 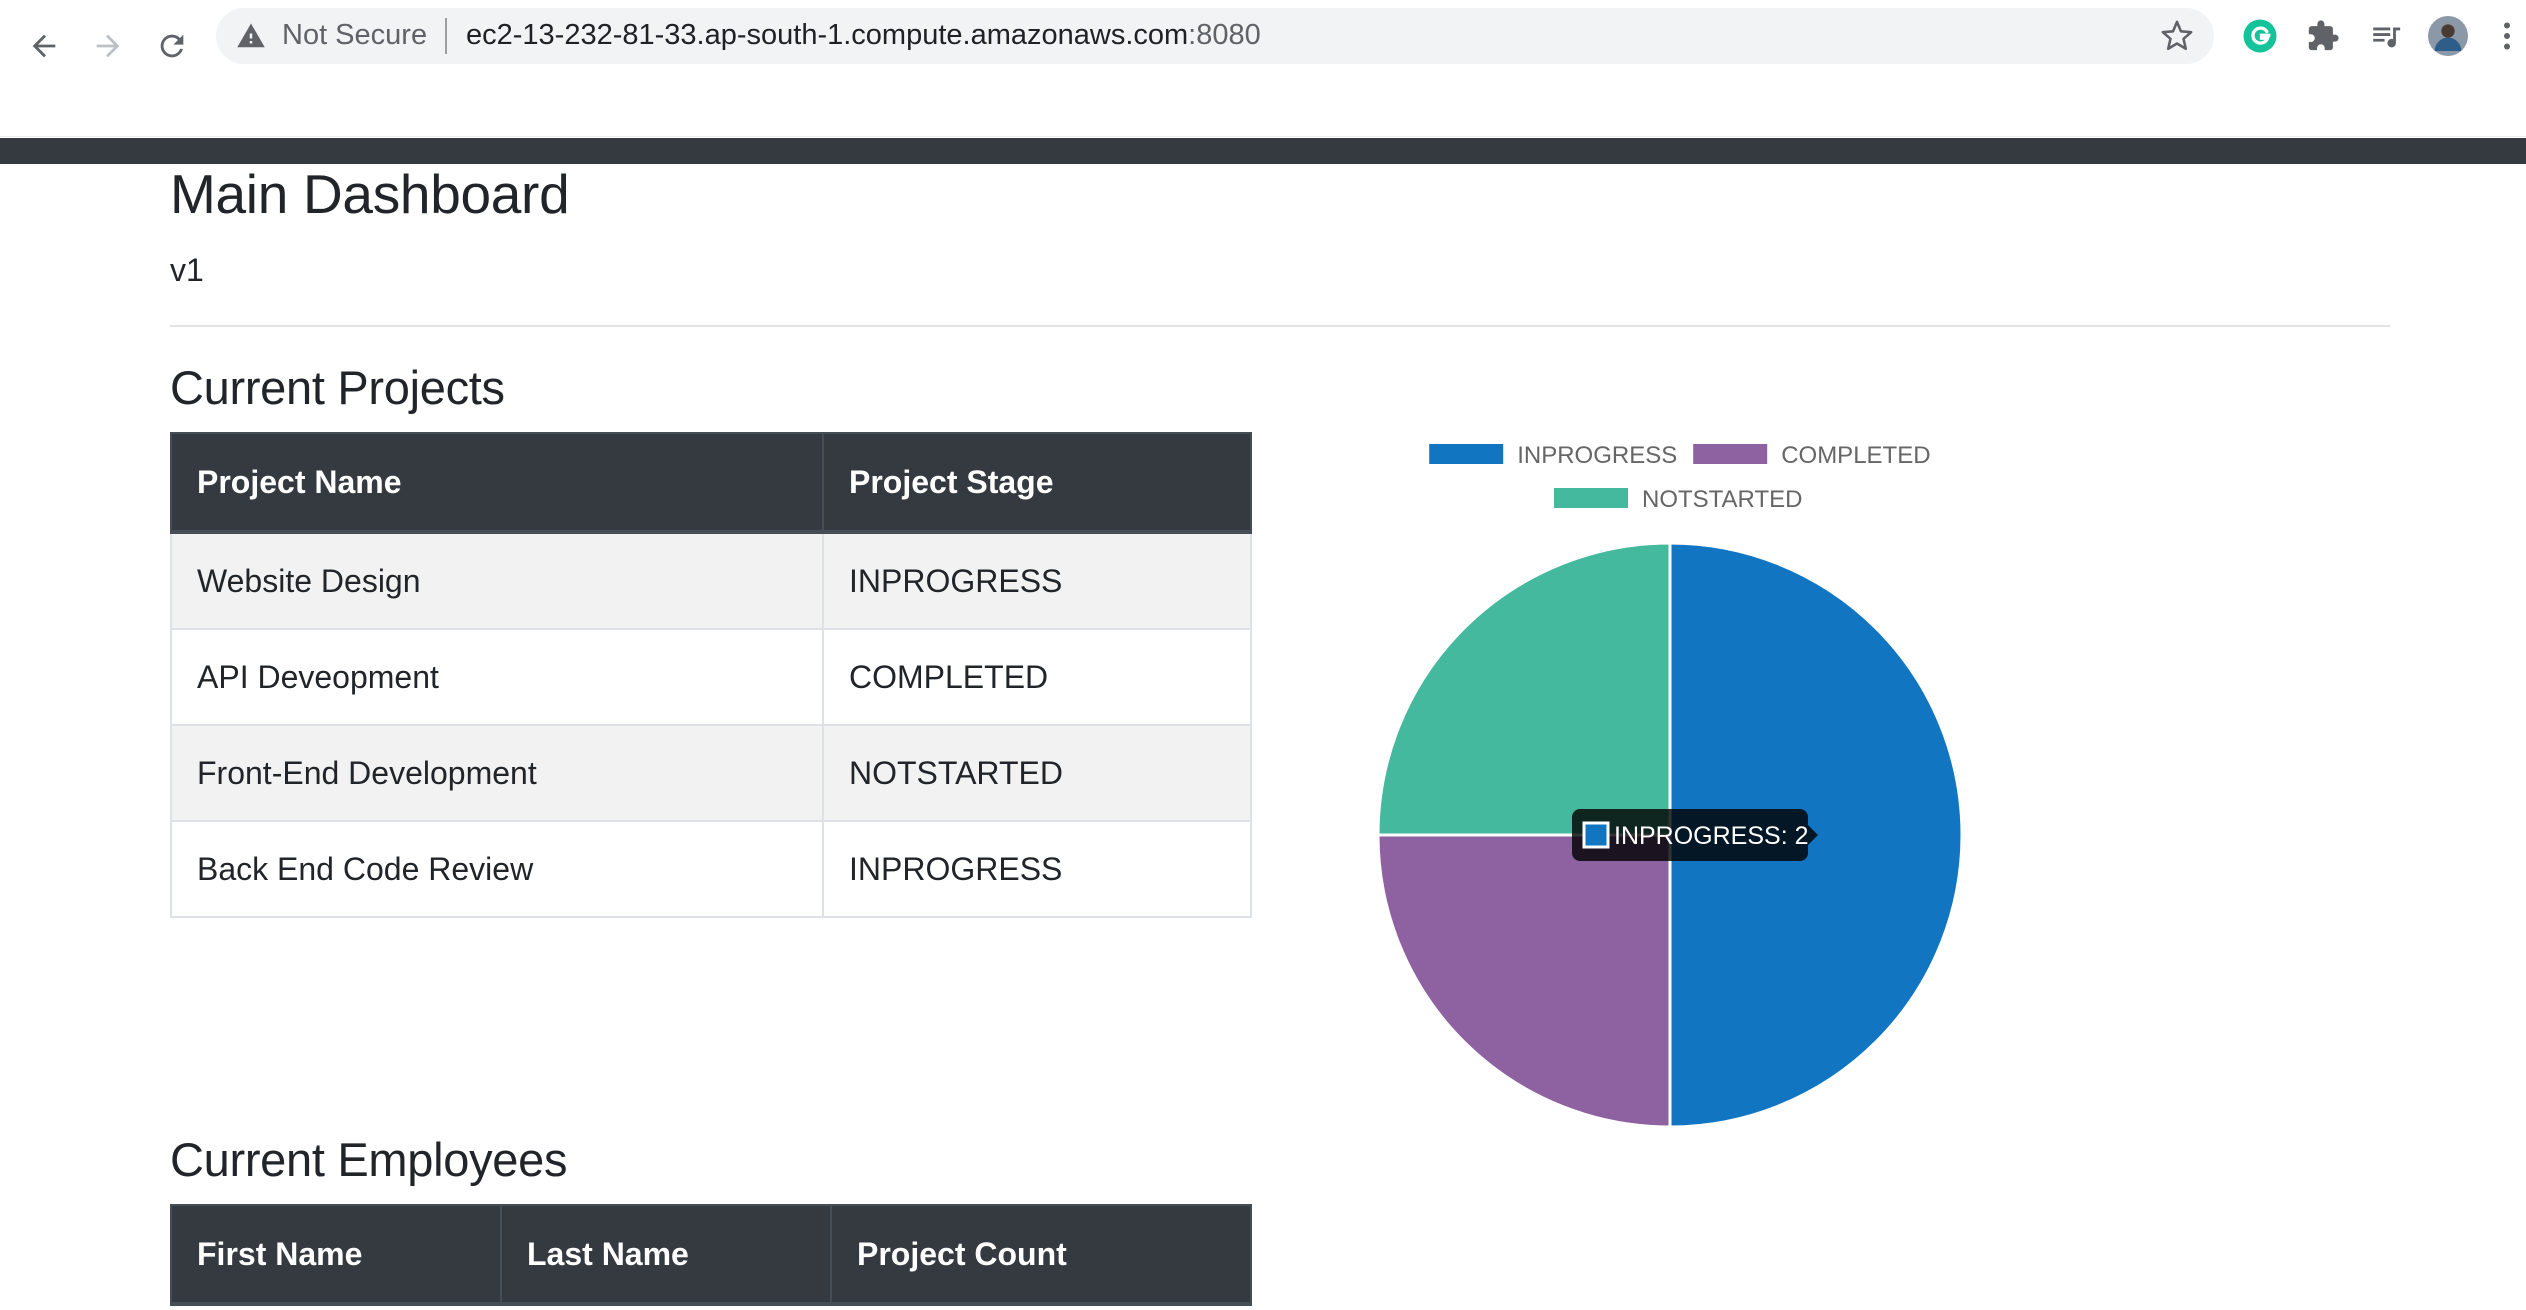 I want to click on chrome-menu-button, so click(x=2507, y=36).